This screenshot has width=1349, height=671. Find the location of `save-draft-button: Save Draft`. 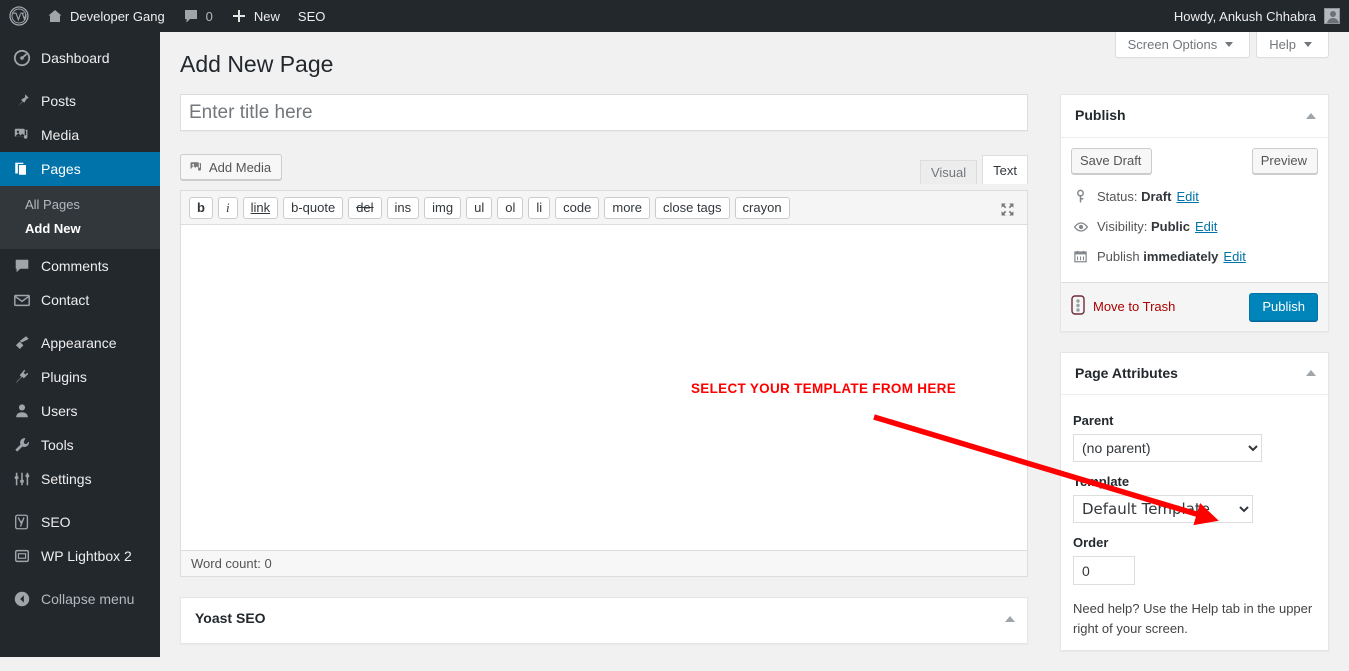

save-draft-button: Save Draft is located at coordinates (1112, 160).